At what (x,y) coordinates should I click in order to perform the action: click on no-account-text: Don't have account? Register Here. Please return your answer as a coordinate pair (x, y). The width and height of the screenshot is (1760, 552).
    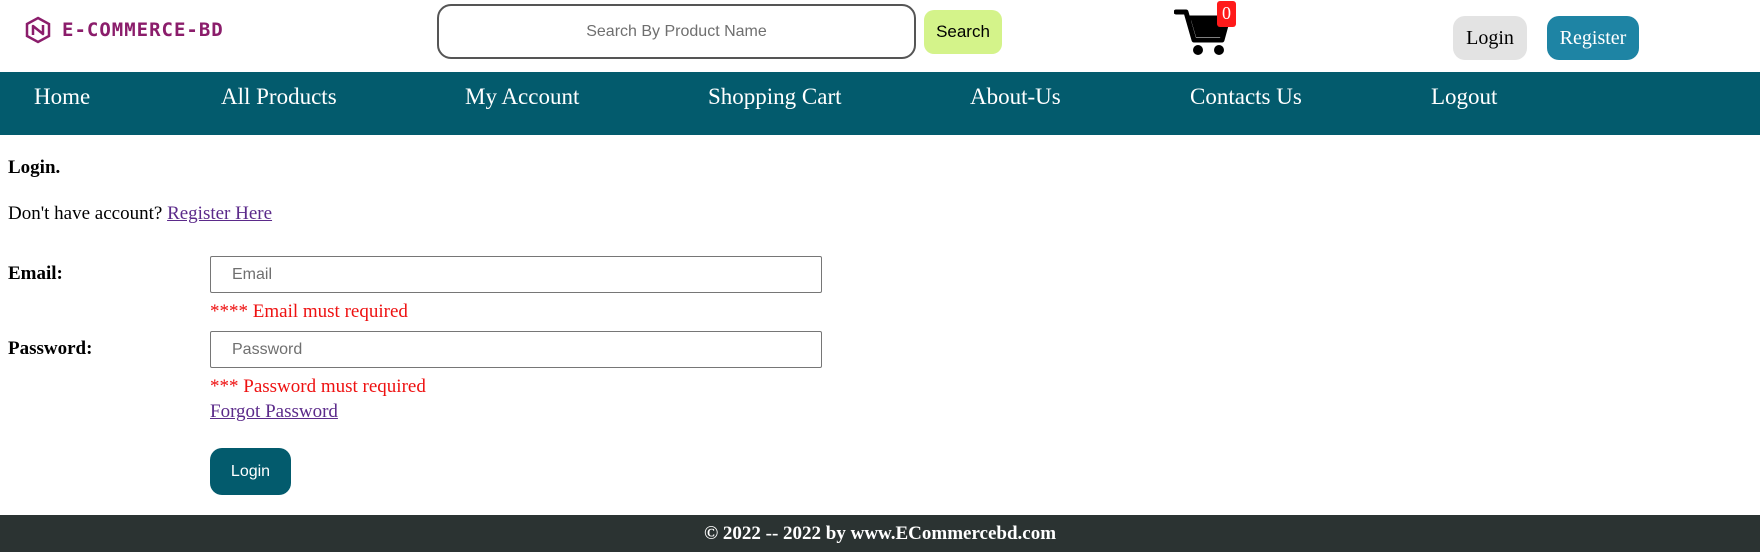
    Looking at the image, I should click on (140, 214).